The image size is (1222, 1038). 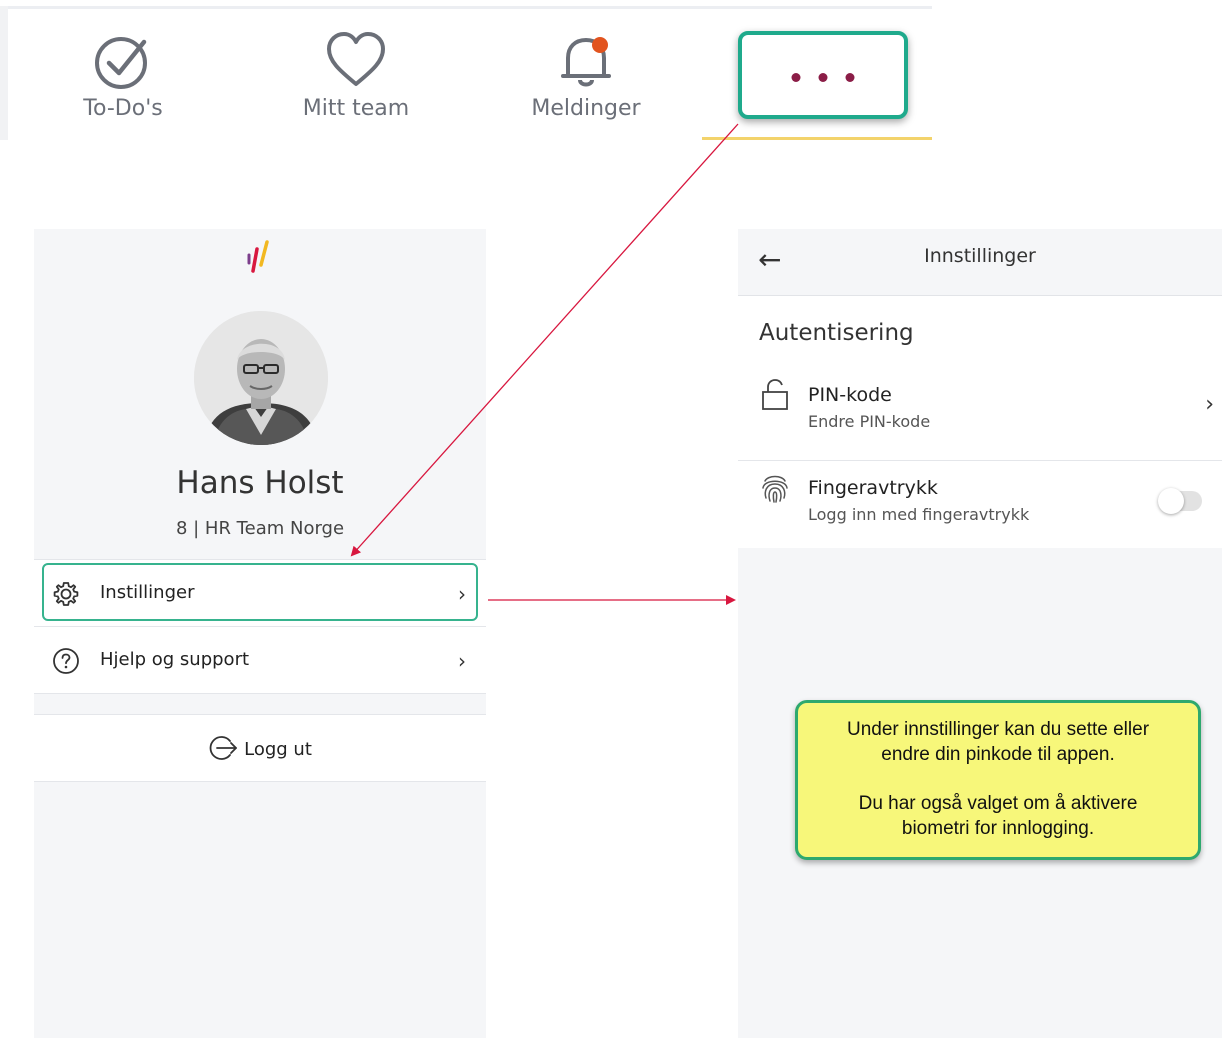 What do you see at coordinates (260, 528) in the screenshot?
I see `profile-team: 8 | HR Team Norge` at bounding box center [260, 528].